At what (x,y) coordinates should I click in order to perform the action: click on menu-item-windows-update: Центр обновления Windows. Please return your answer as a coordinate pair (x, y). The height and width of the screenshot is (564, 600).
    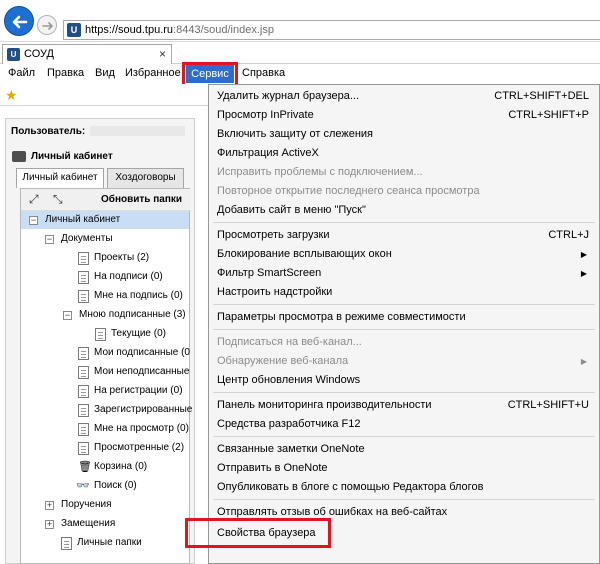
    Looking at the image, I should click on (404, 380).